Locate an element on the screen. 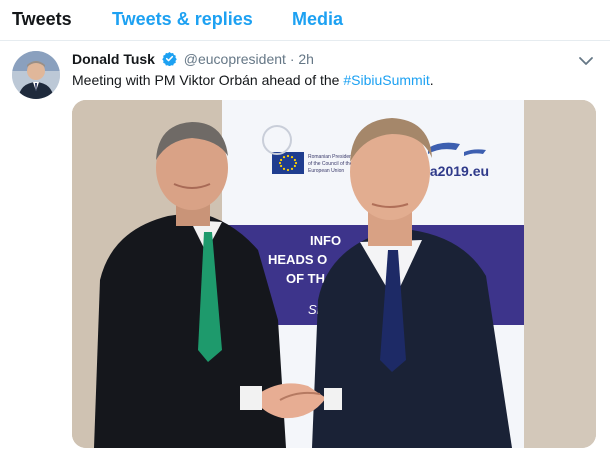 The height and width of the screenshot is (454, 610). avatar-image is located at coordinates (36, 75).